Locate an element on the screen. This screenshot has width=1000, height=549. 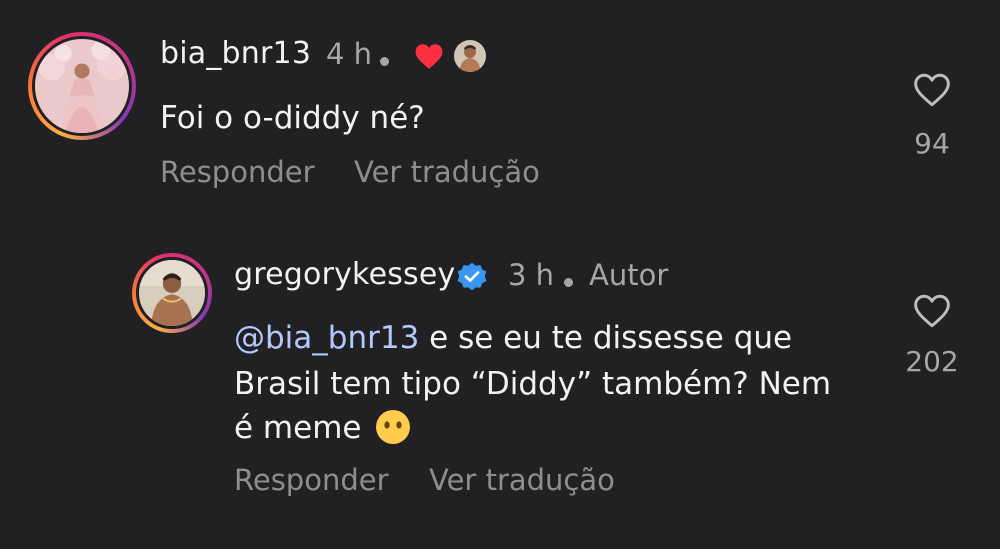
reply-username: gregorykessey is located at coordinates (345, 274).